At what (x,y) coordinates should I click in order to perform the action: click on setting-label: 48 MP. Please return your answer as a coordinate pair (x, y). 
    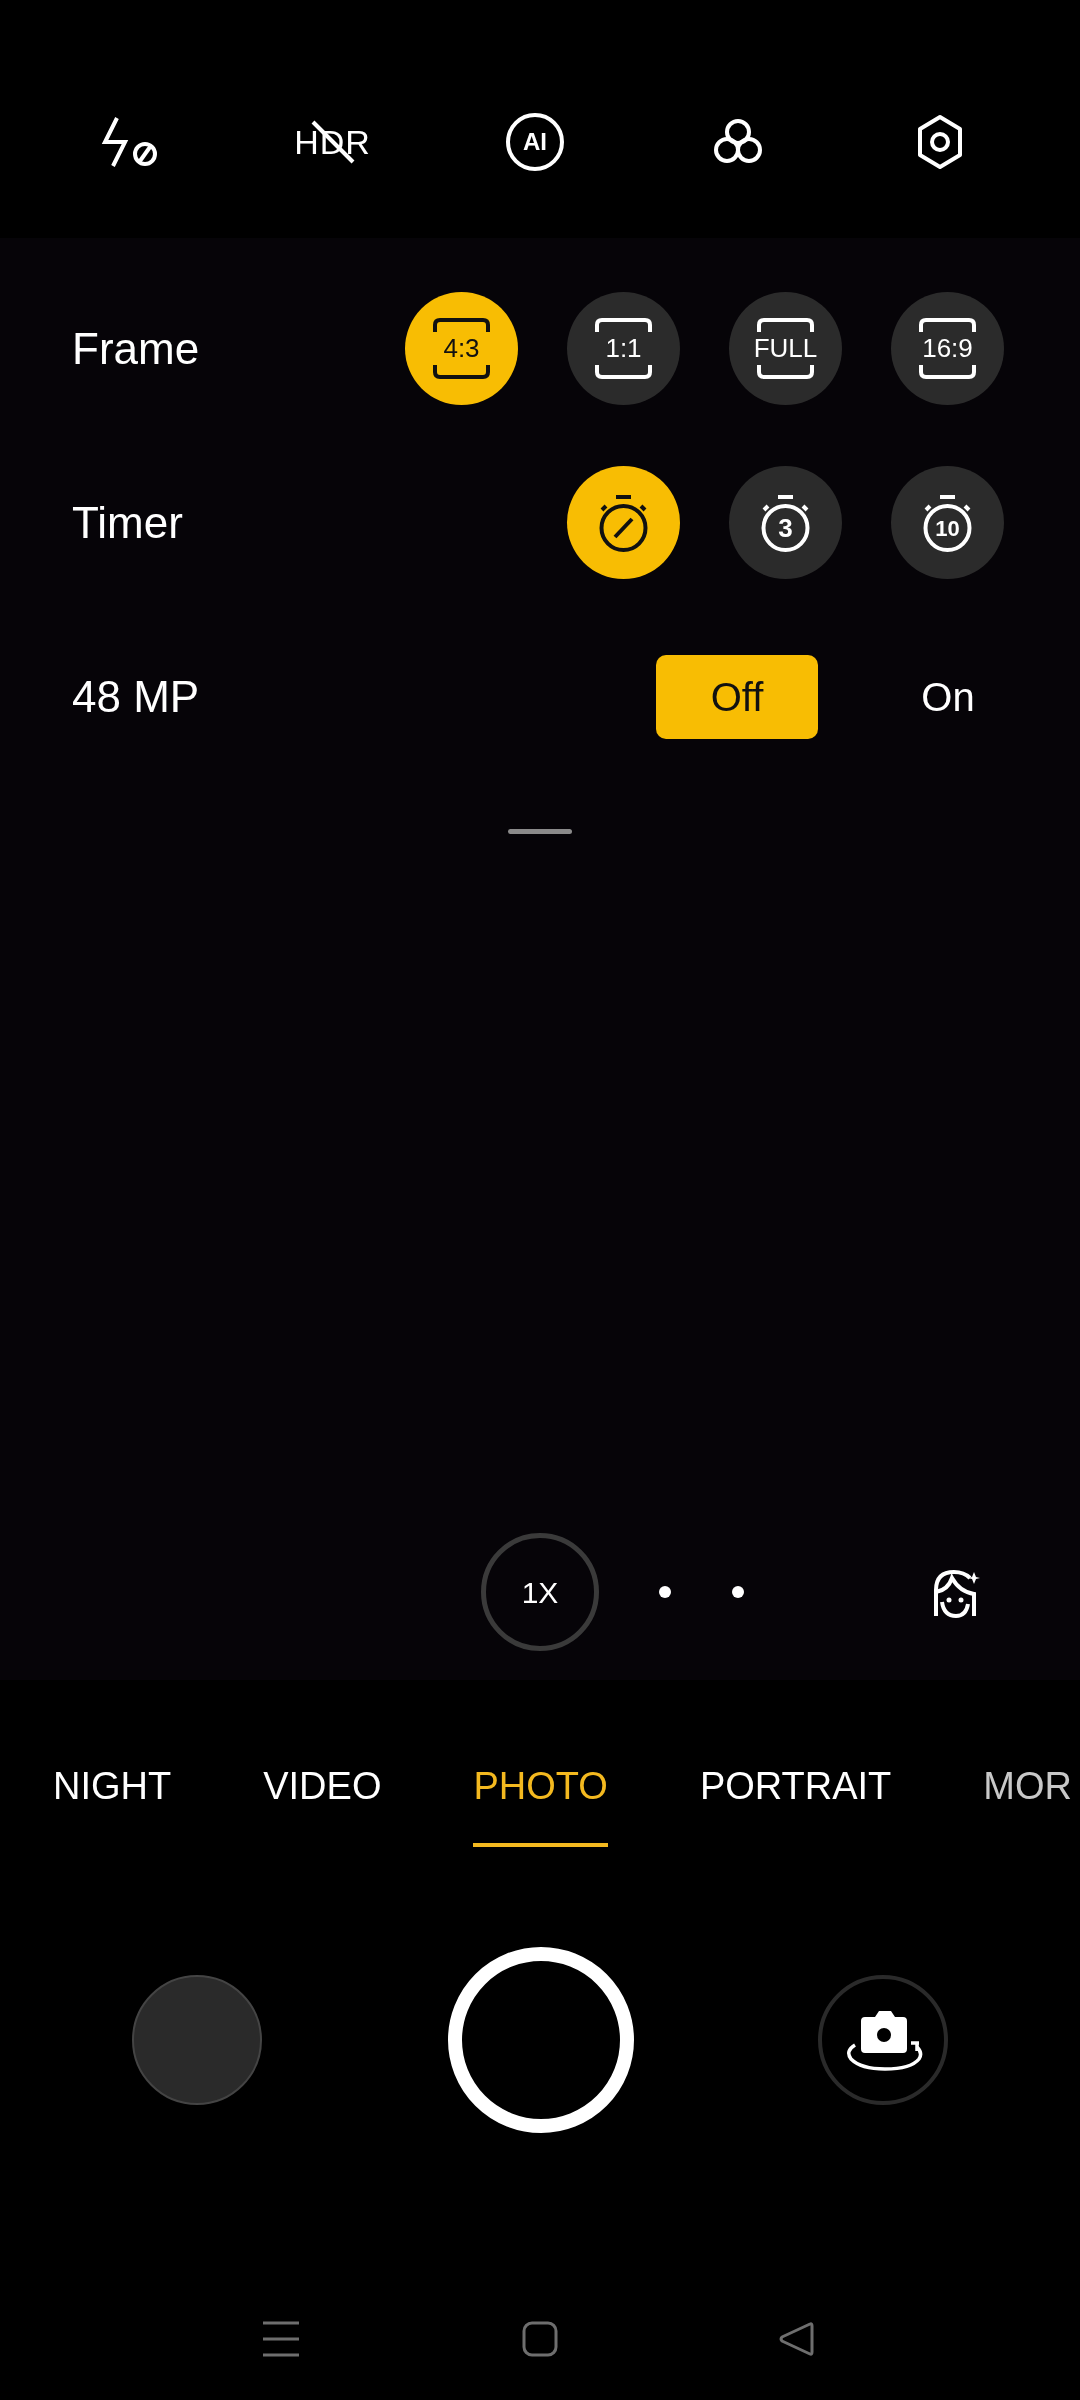
    Looking at the image, I should click on (136, 696).